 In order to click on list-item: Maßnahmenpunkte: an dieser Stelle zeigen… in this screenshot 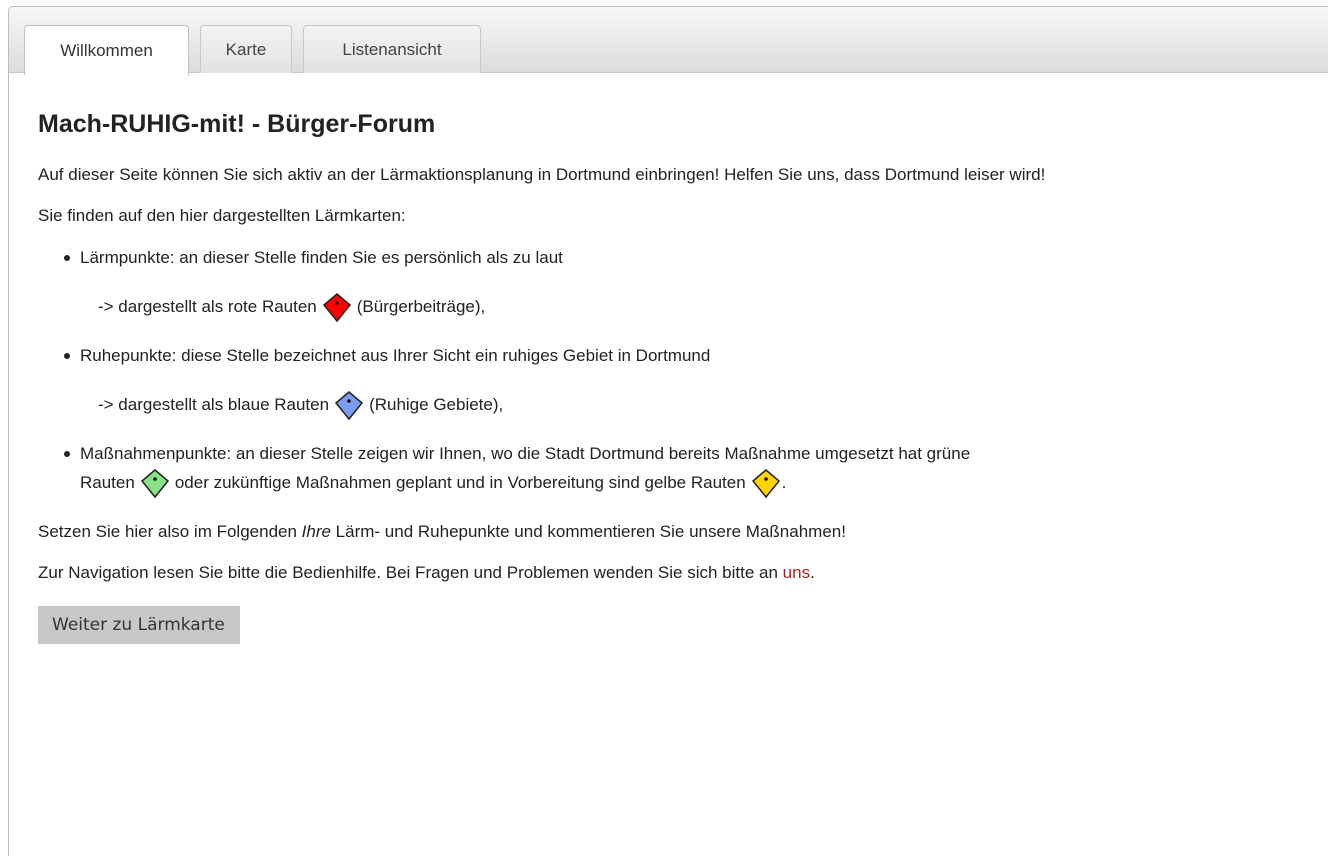, I will do `click(691, 471)`.